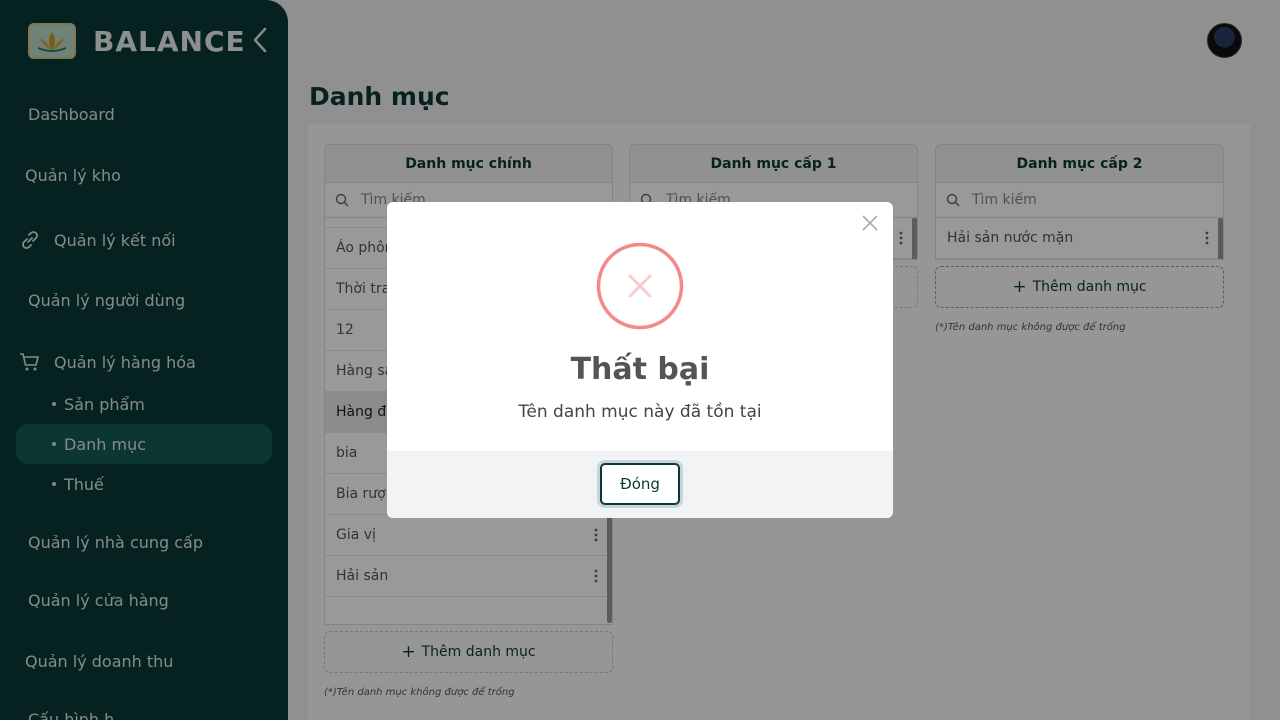 This screenshot has width=1280, height=720. Describe the element at coordinates (640, 369) in the screenshot. I see `dialog-title: Thất bại` at that location.